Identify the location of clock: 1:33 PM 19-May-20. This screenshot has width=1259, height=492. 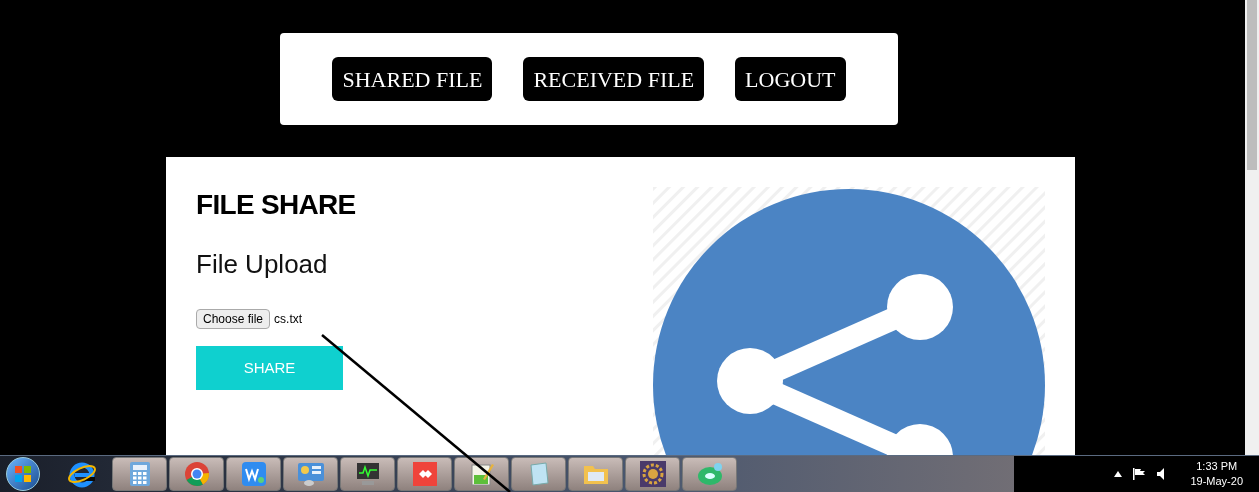
(1216, 474).